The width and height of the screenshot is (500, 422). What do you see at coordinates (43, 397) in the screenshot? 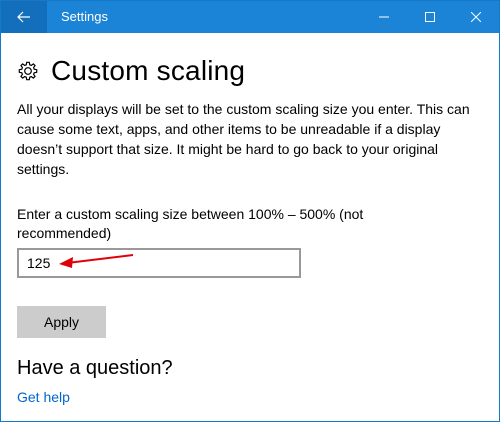
I see `get-help-link: Get help` at bounding box center [43, 397].